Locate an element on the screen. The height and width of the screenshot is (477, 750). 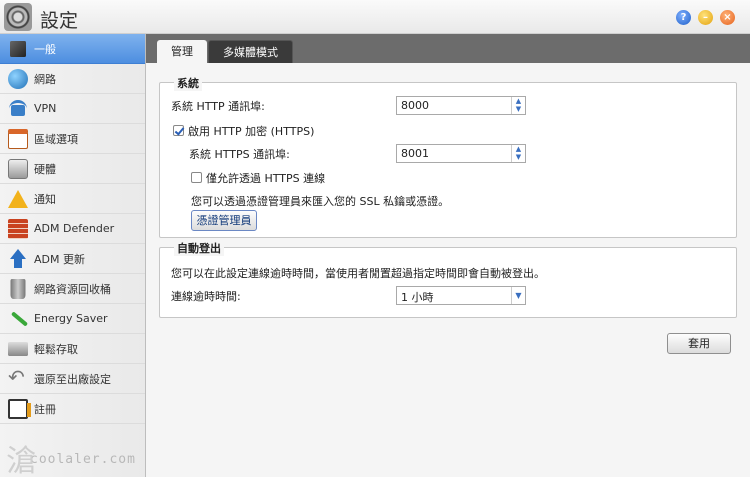
minimize-button: – is located at coordinates (705, 17).